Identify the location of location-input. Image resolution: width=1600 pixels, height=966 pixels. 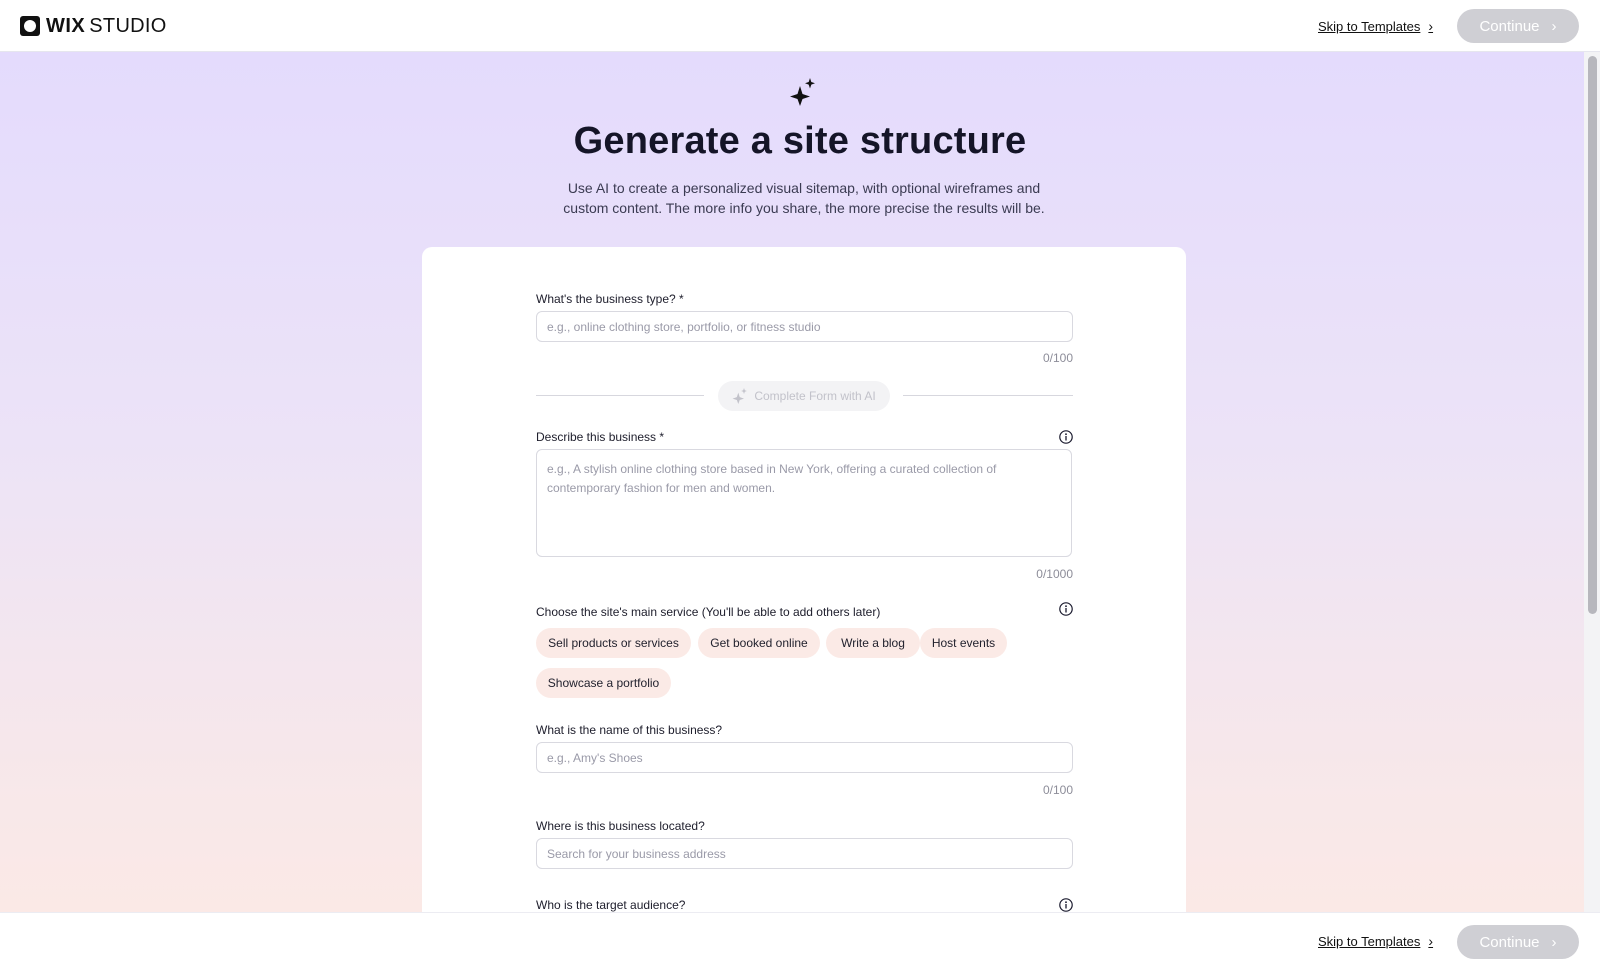
(804, 853).